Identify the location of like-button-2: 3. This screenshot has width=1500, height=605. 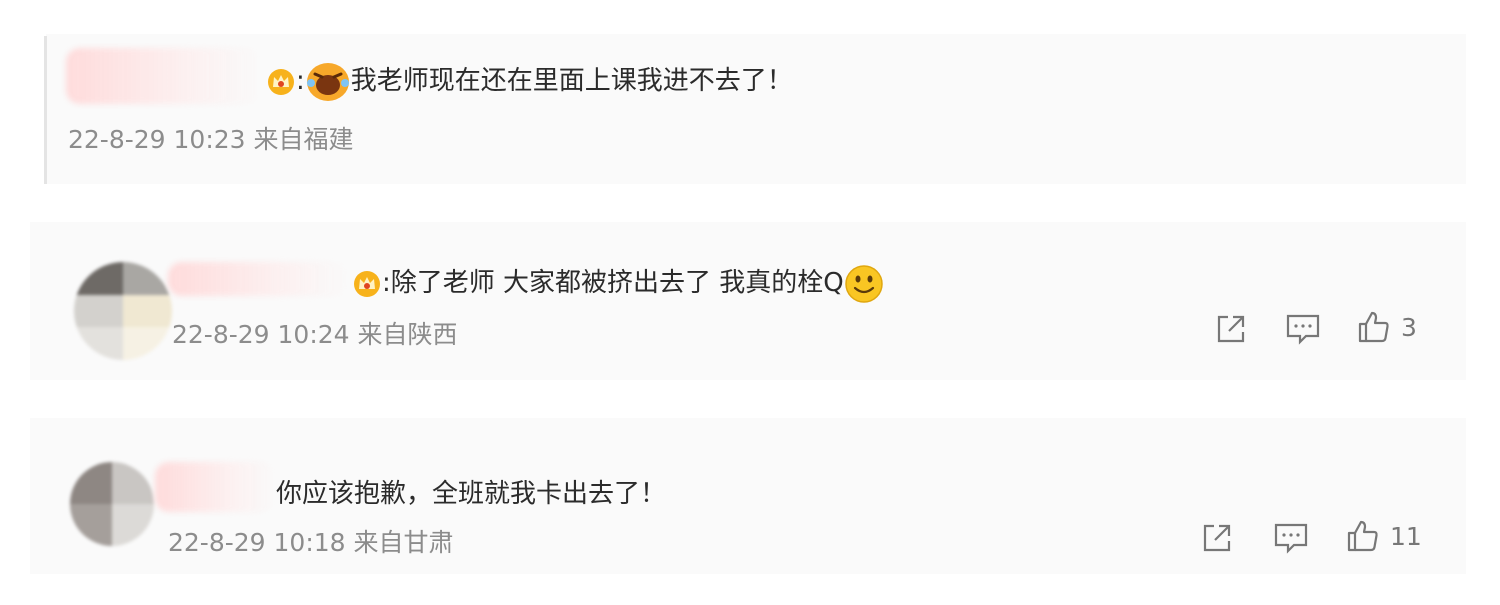
(1387, 327).